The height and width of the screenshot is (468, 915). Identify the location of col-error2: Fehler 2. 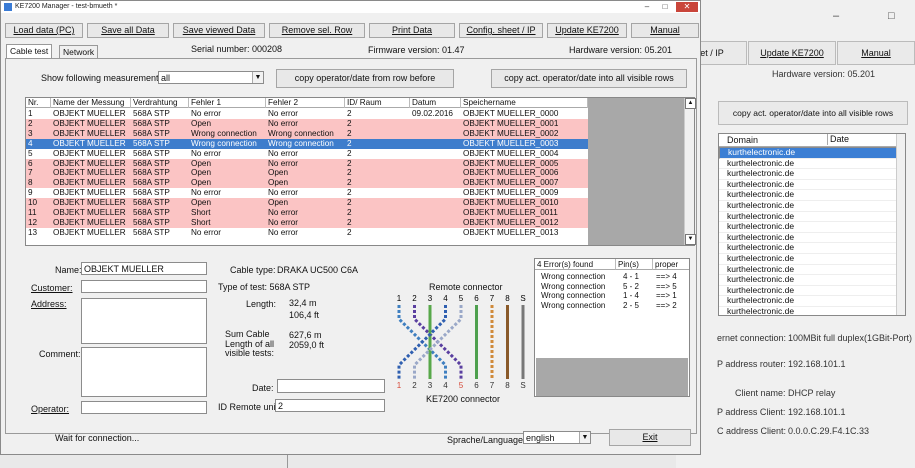
(305, 103).